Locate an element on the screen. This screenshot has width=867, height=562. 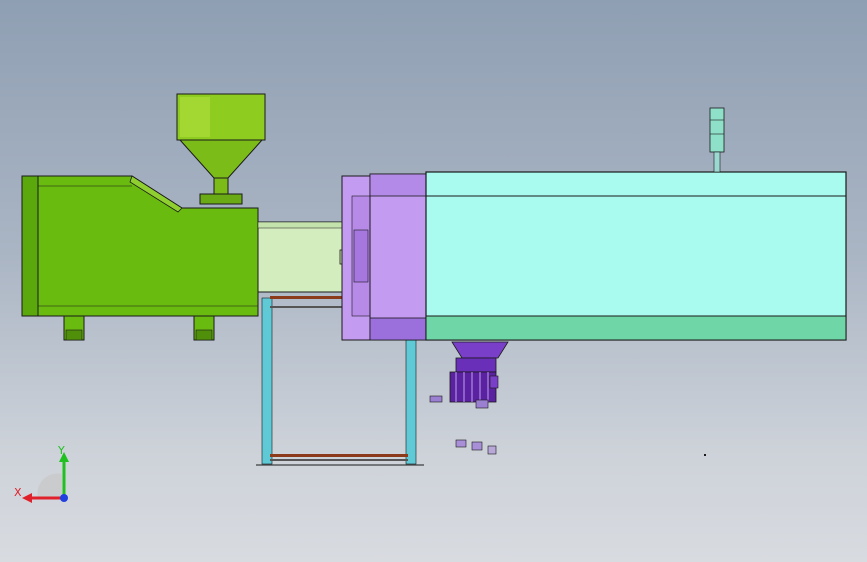
barrel-cover is located at coordinates (307, 257).